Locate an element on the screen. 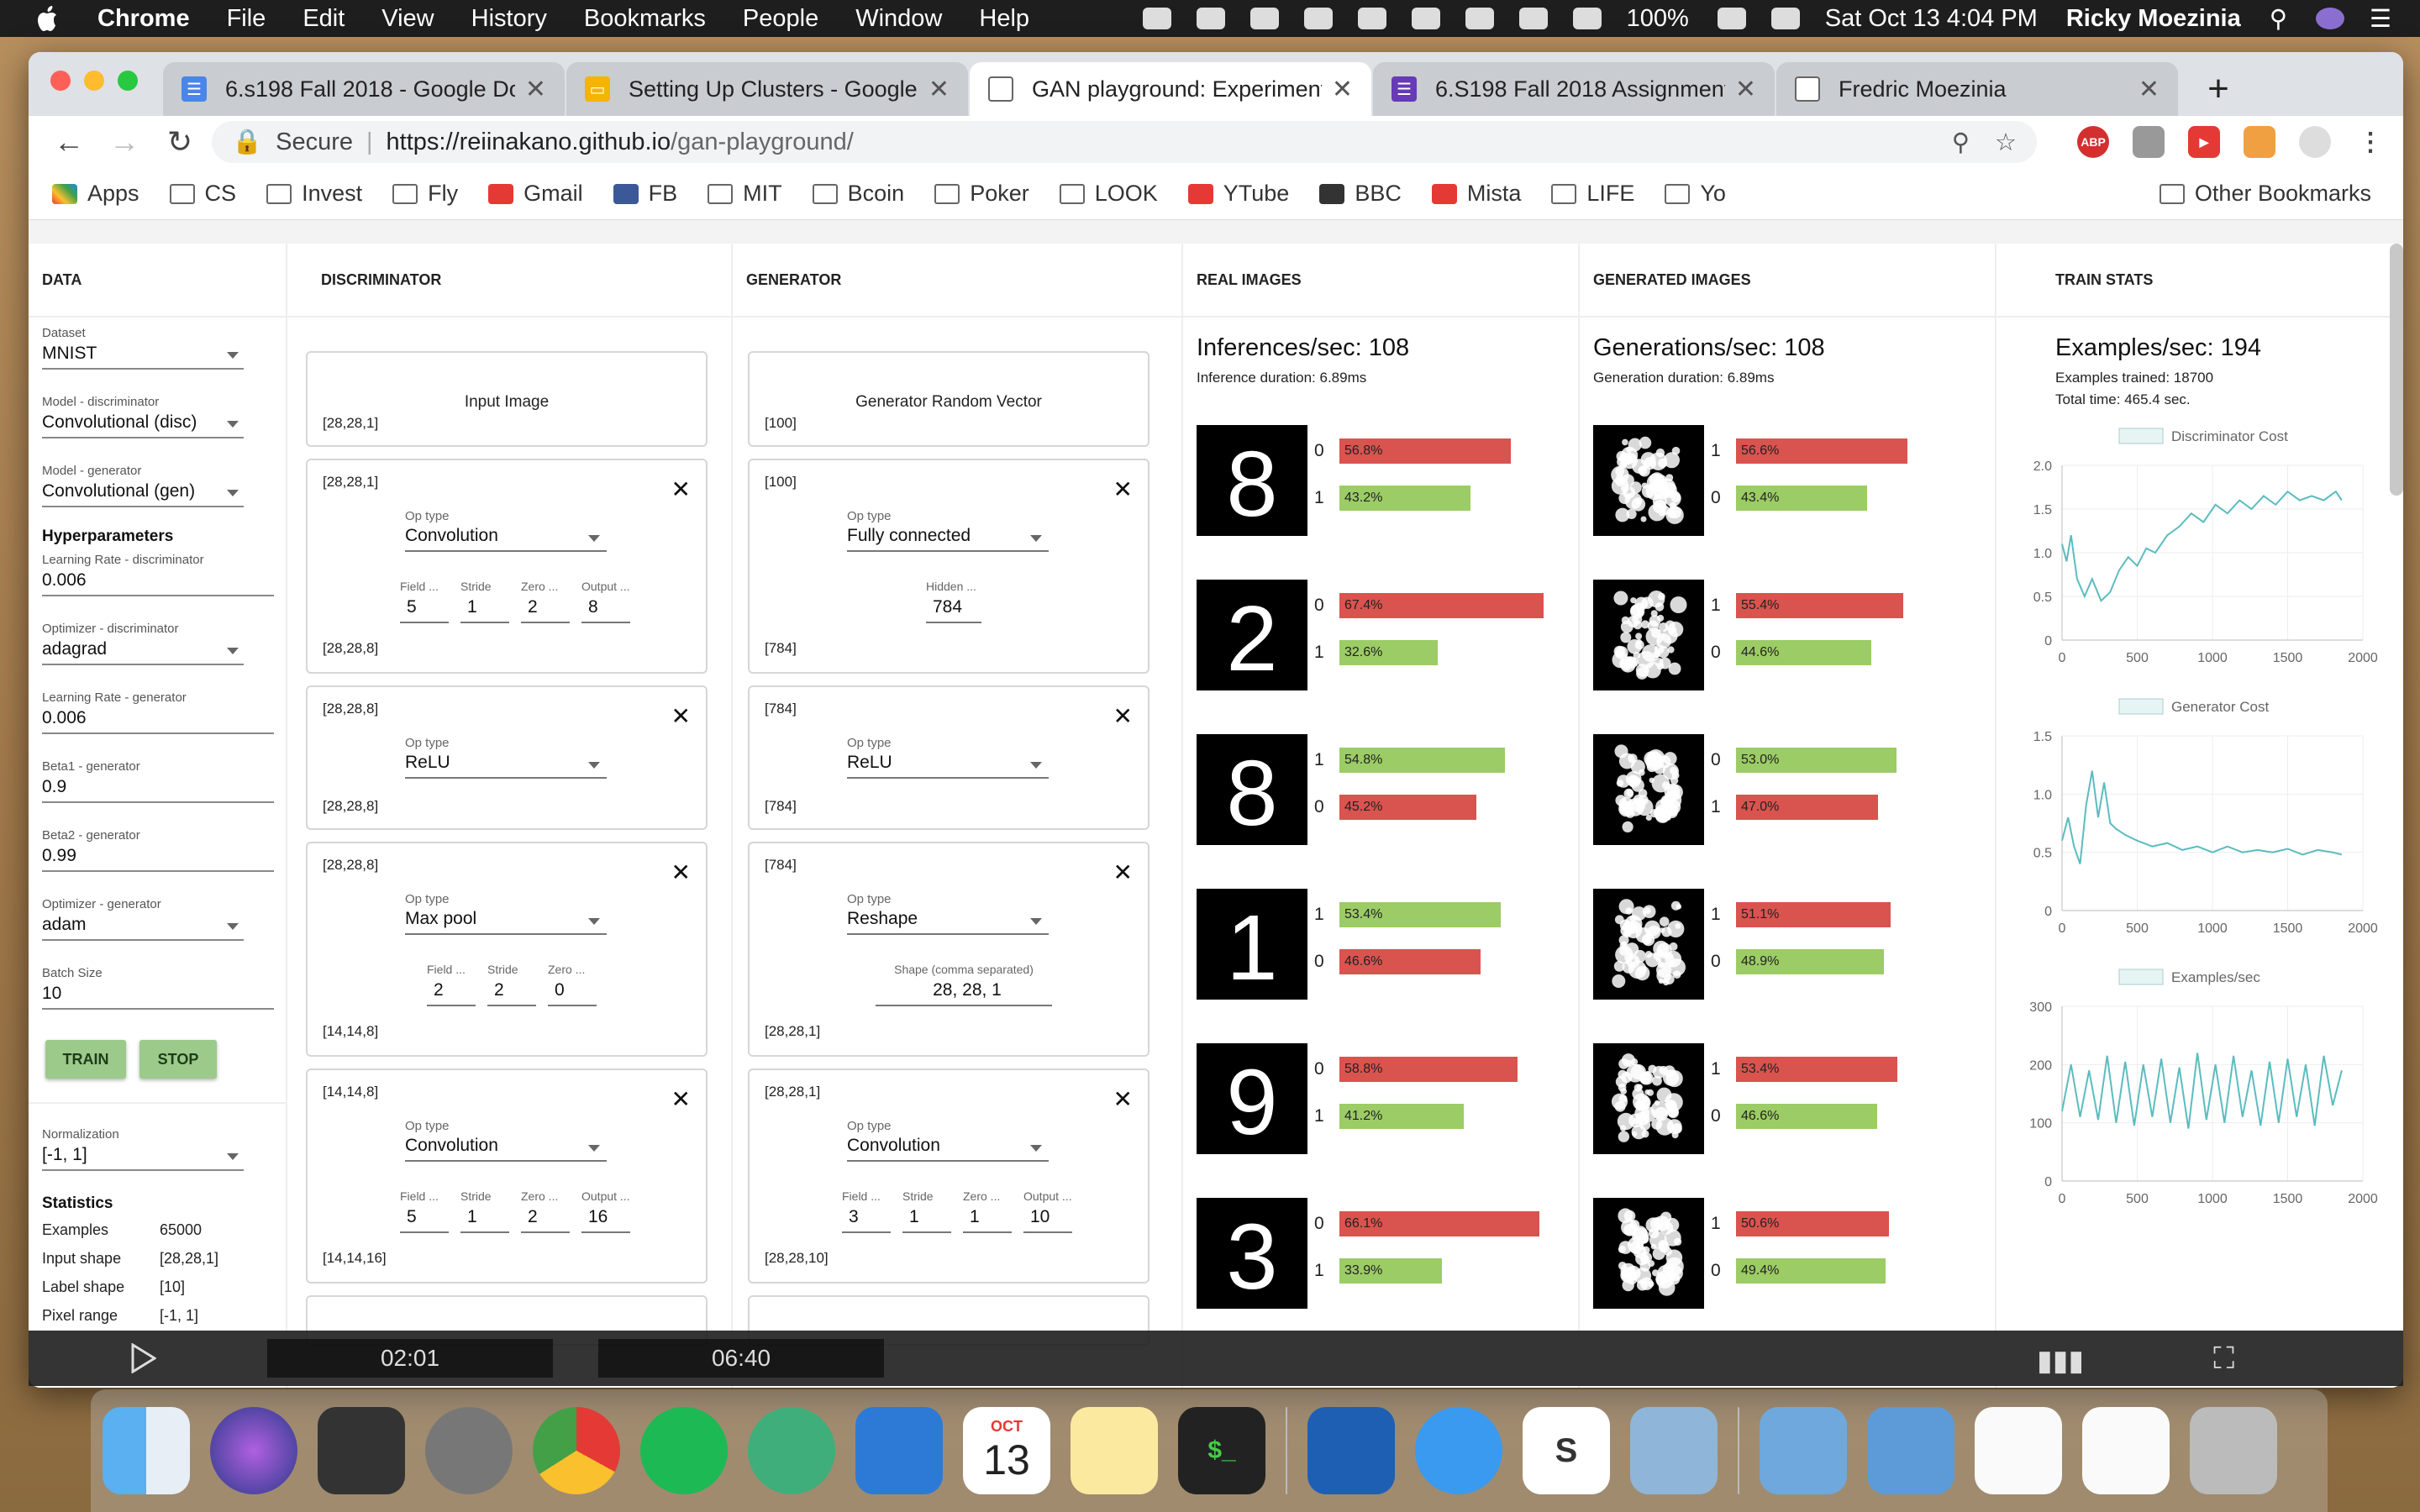  optimizer-discriminator-select: Optimizer - discriminator adagrad is located at coordinates (158, 643).